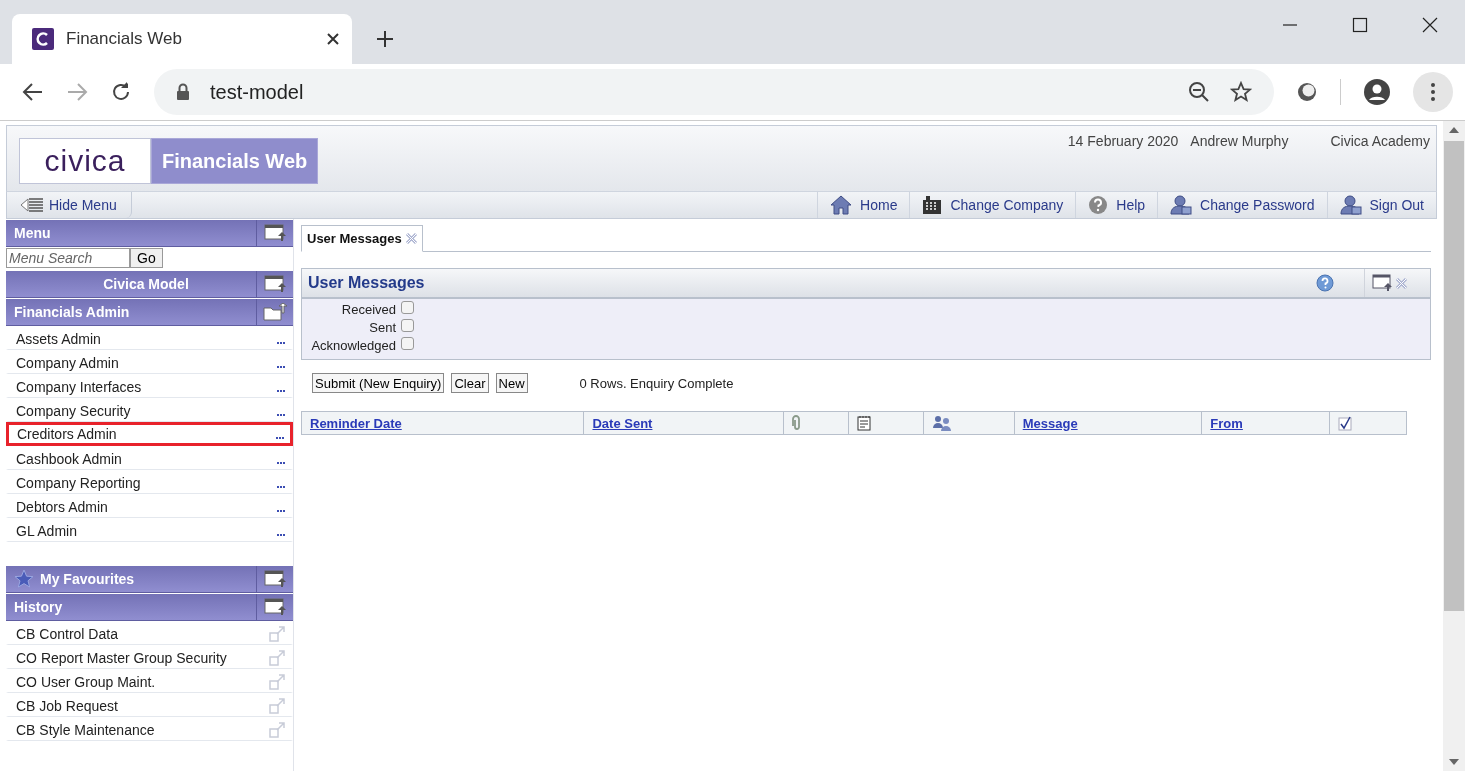 This screenshot has width=1465, height=771. I want to click on history-item-label: CB Control Data, so click(67, 633).